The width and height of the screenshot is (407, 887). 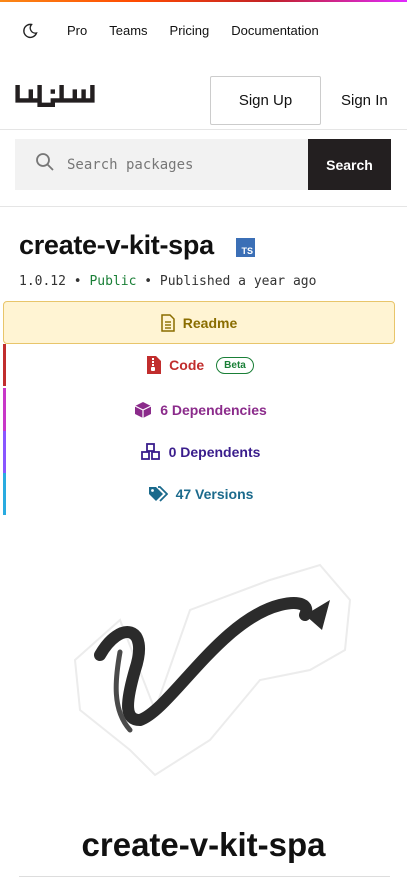 What do you see at coordinates (203, 844) in the screenshot?
I see `readme-title: create-v-kit-spa` at bounding box center [203, 844].